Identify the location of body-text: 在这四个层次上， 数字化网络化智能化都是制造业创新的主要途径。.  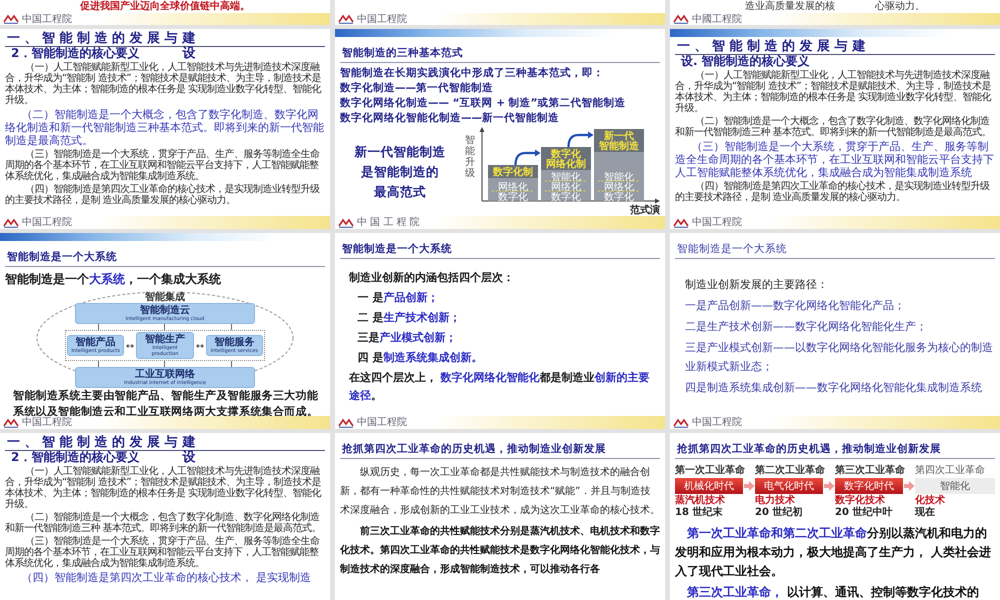
(499, 387).